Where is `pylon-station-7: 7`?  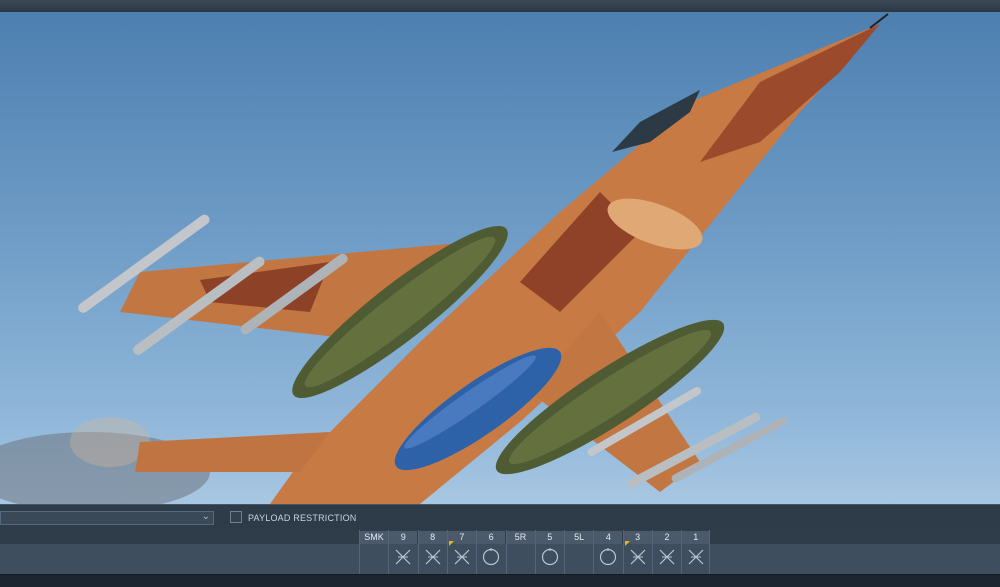
pylon-station-7: 7 is located at coordinates (461, 552).